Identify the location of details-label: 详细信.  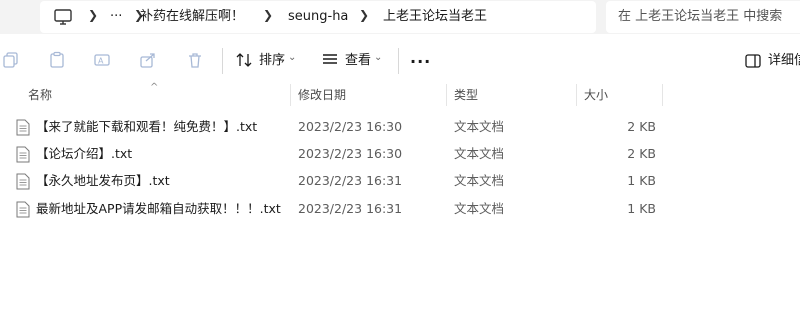
(784, 60).